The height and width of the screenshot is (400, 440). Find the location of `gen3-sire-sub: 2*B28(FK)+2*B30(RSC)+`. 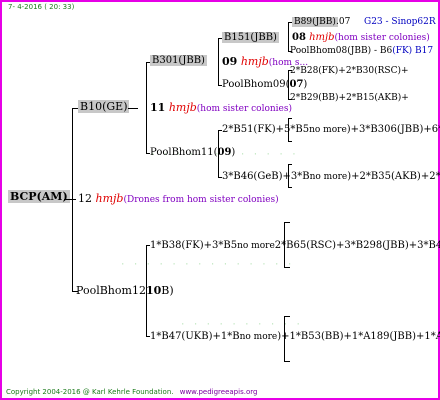

gen3-sire-sub: 2*B28(FK)+2*B30(RSC)+ is located at coordinates (349, 71).